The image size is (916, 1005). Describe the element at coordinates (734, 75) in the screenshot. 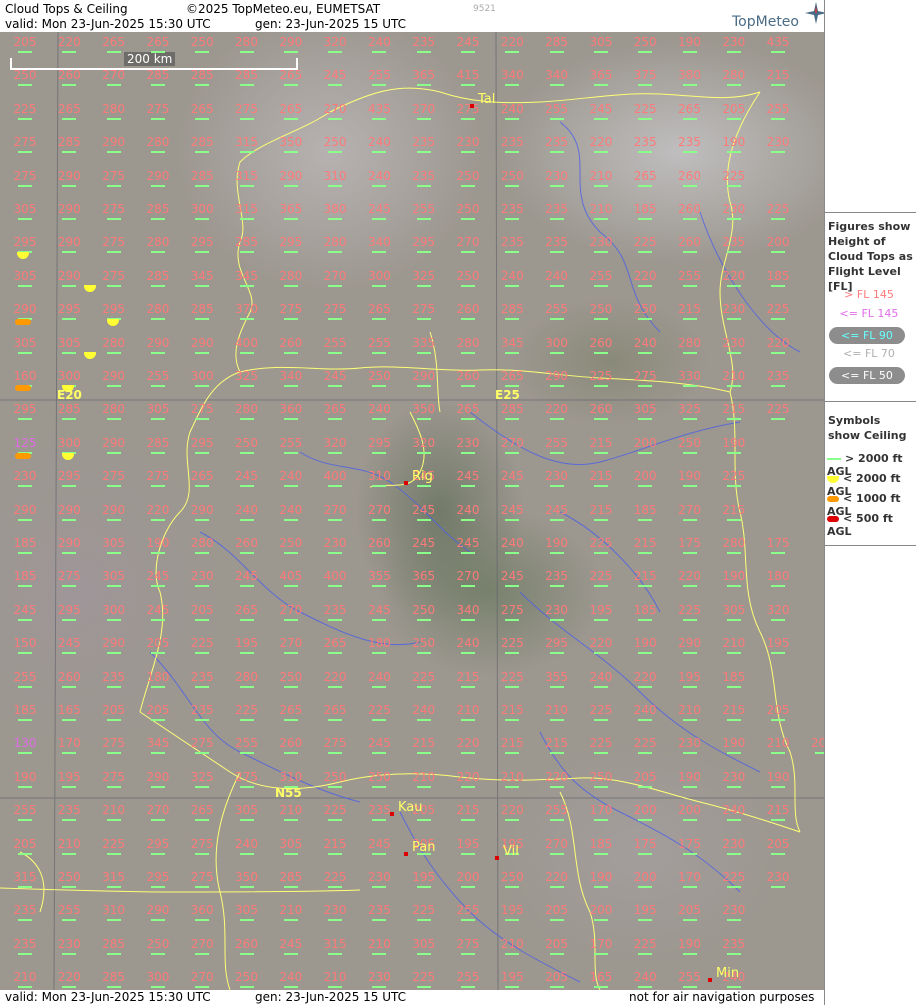

I see `cloud-top-value: 280` at that location.